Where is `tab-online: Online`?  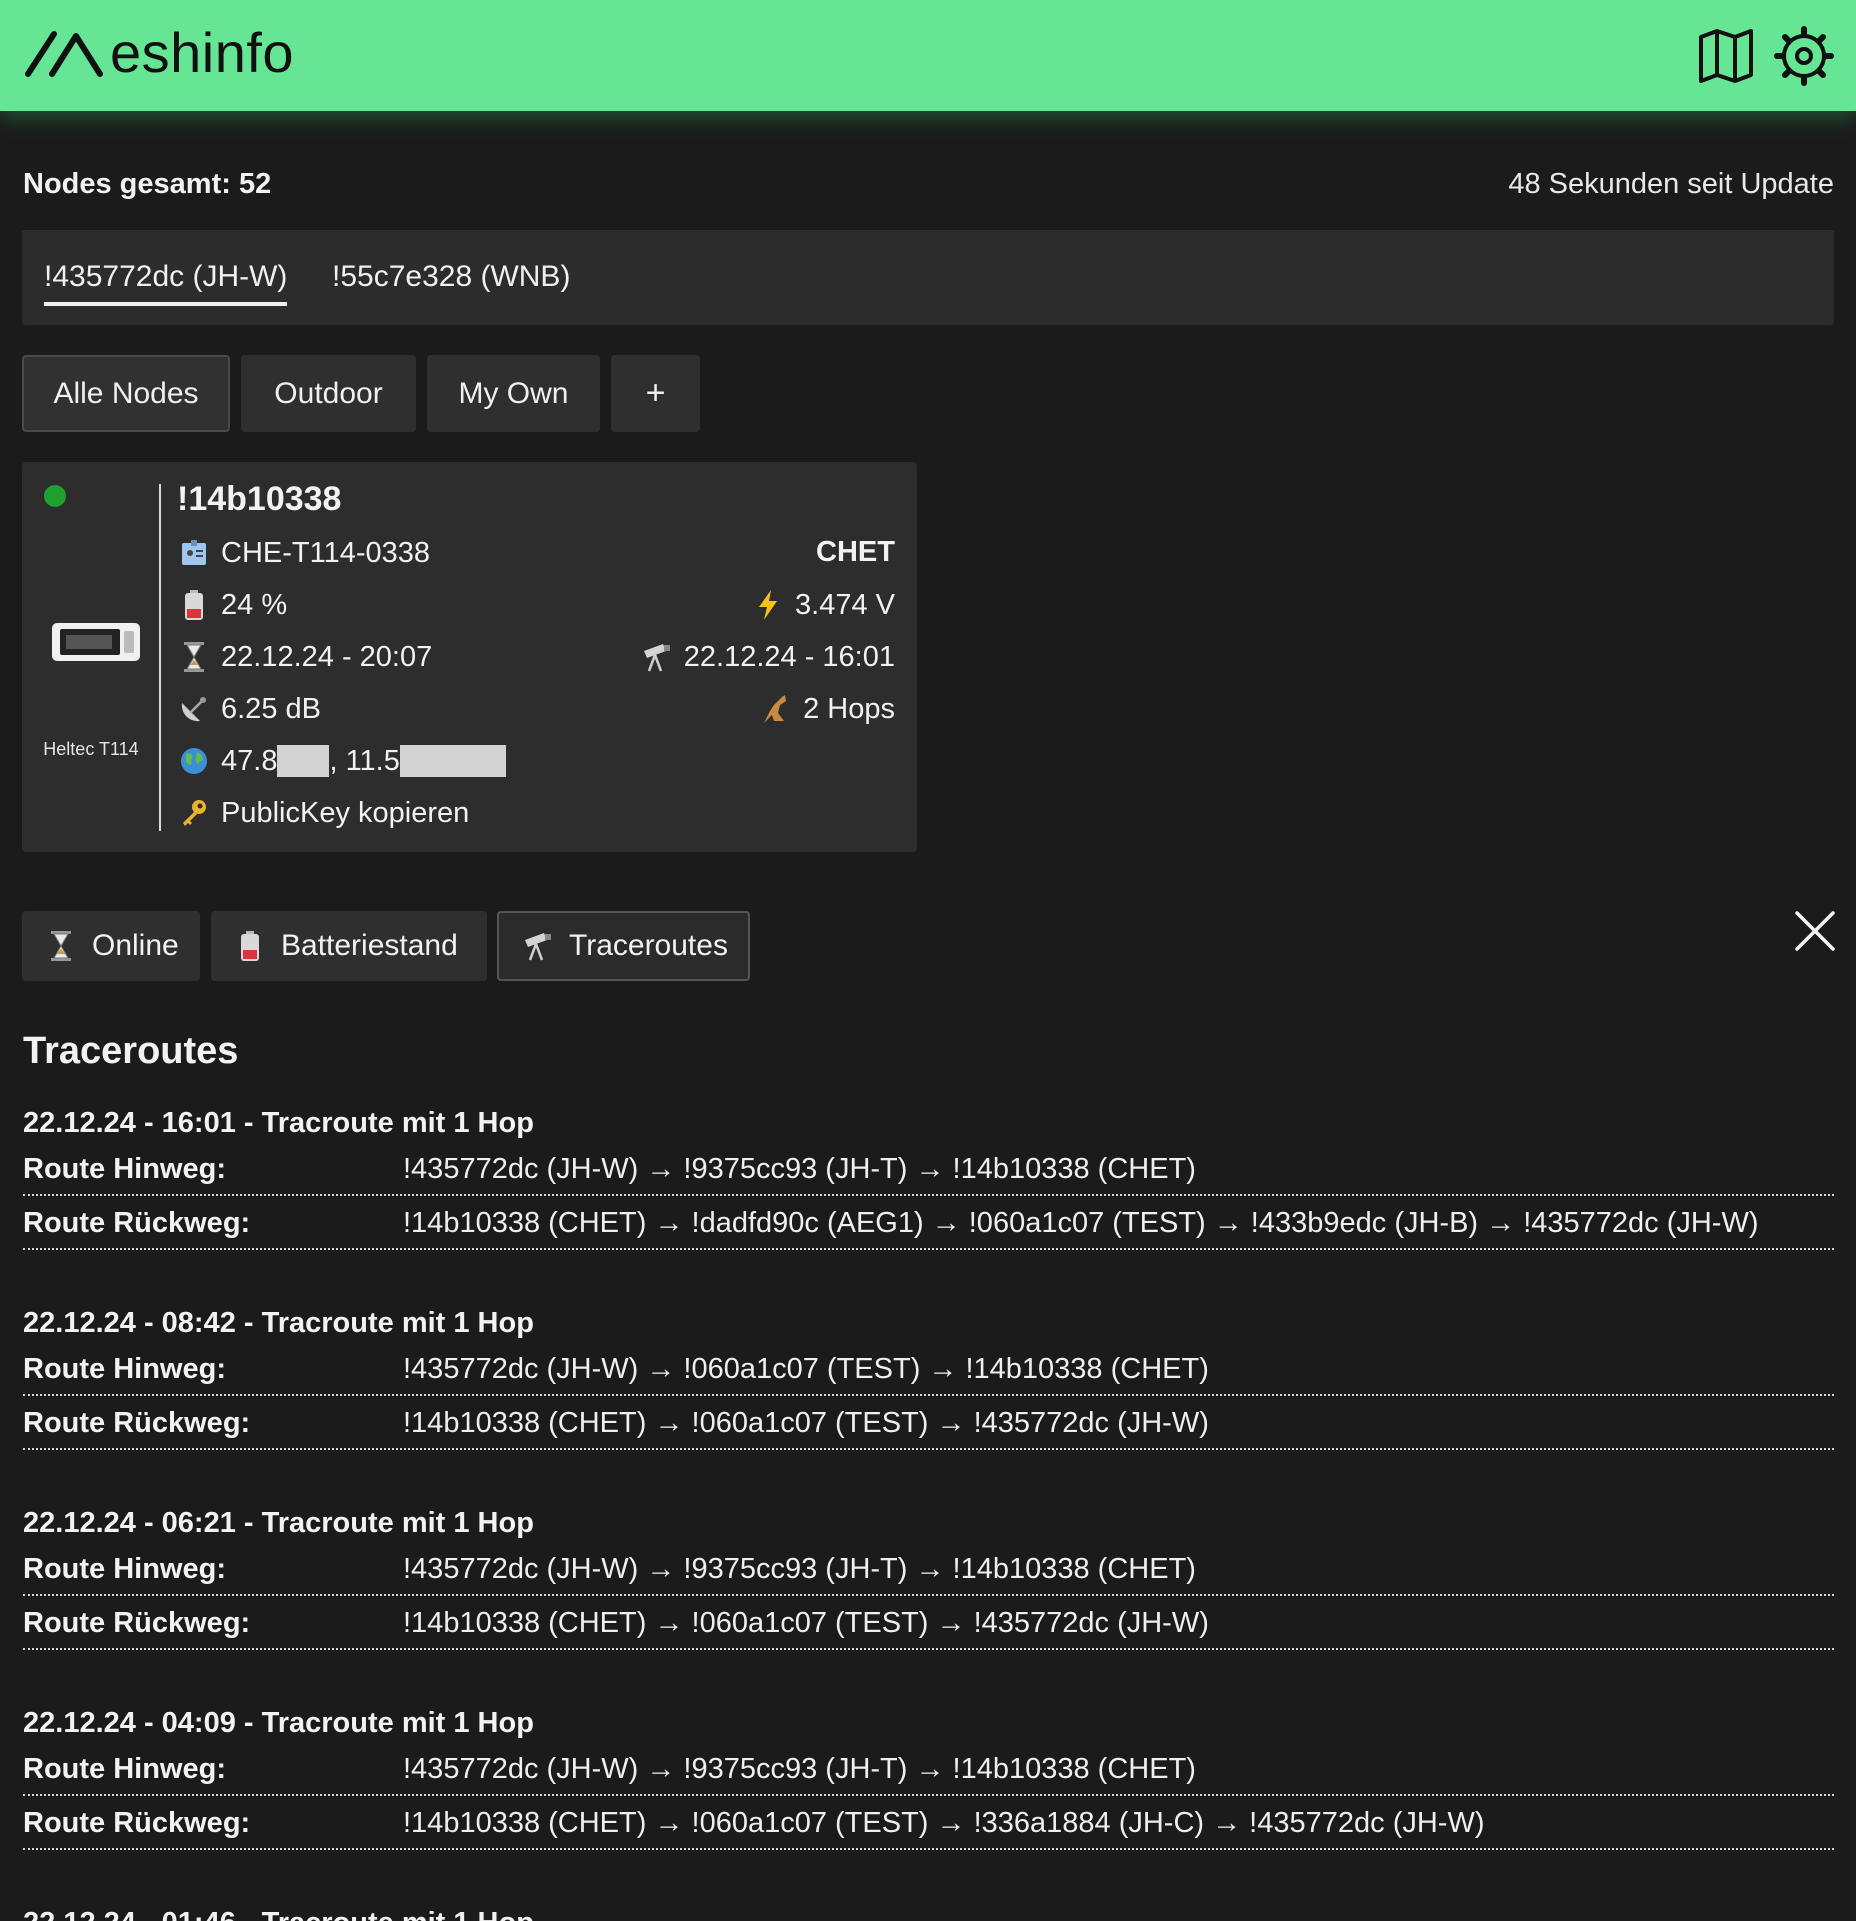 tab-online: Online is located at coordinates (111, 946).